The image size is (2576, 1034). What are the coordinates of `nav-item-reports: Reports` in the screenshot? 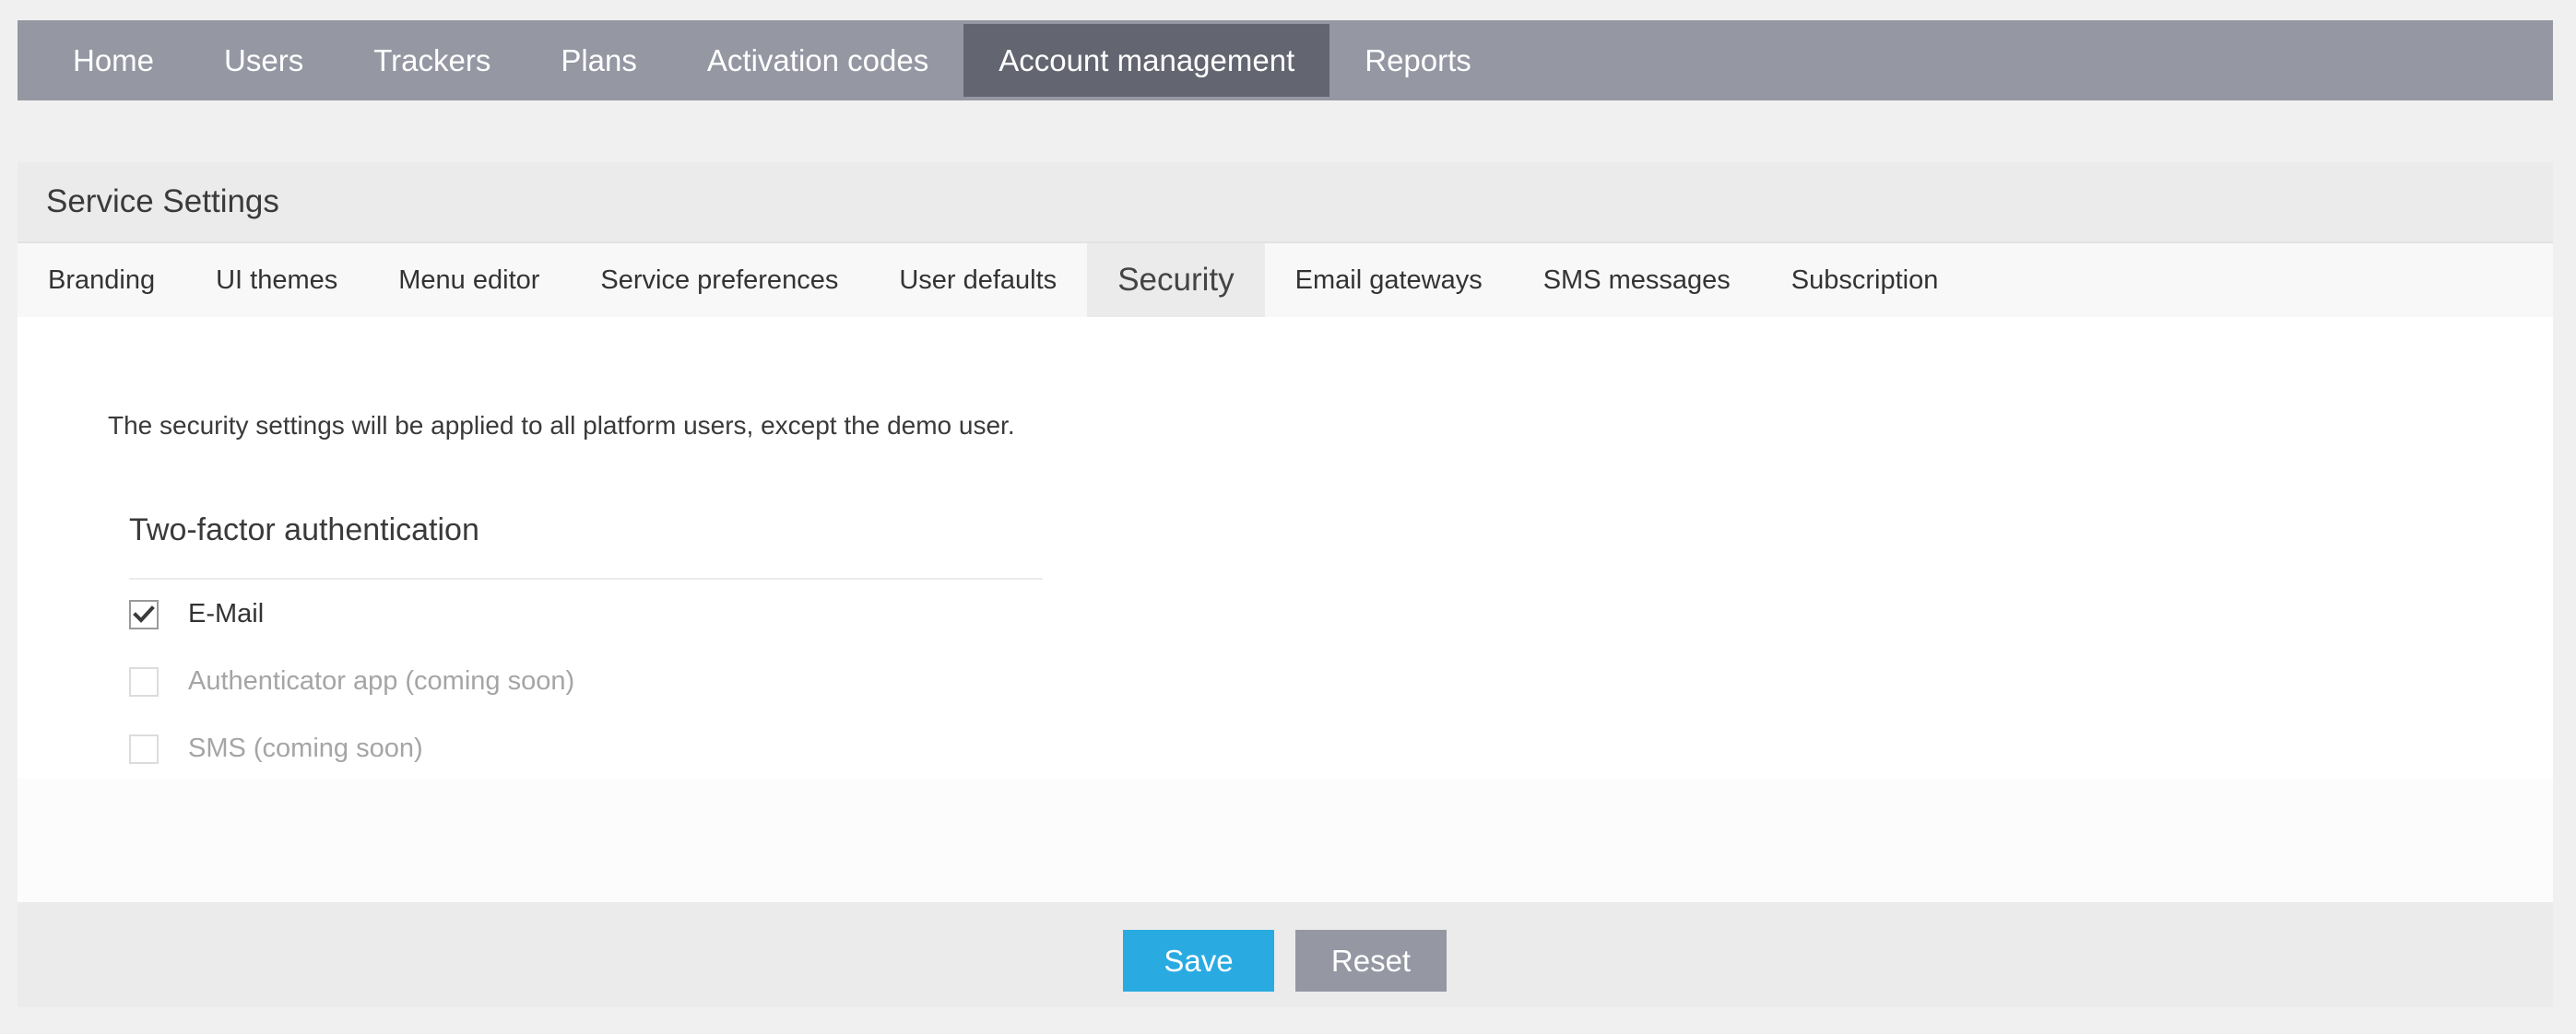 It's located at (1418, 60).